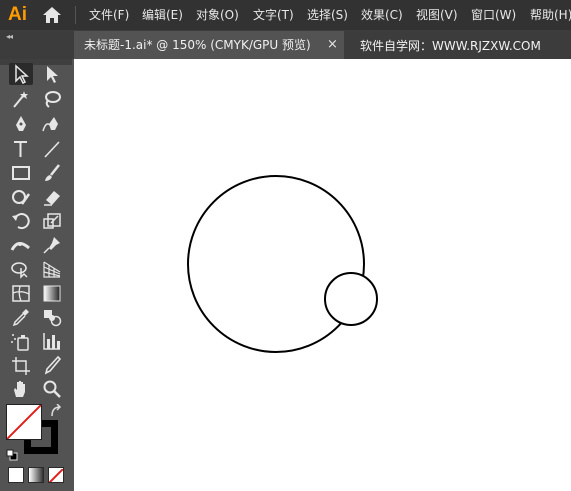 The width and height of the screenshot is (571, 491). I want to click on fill-color-swatch, so click(24, 422).